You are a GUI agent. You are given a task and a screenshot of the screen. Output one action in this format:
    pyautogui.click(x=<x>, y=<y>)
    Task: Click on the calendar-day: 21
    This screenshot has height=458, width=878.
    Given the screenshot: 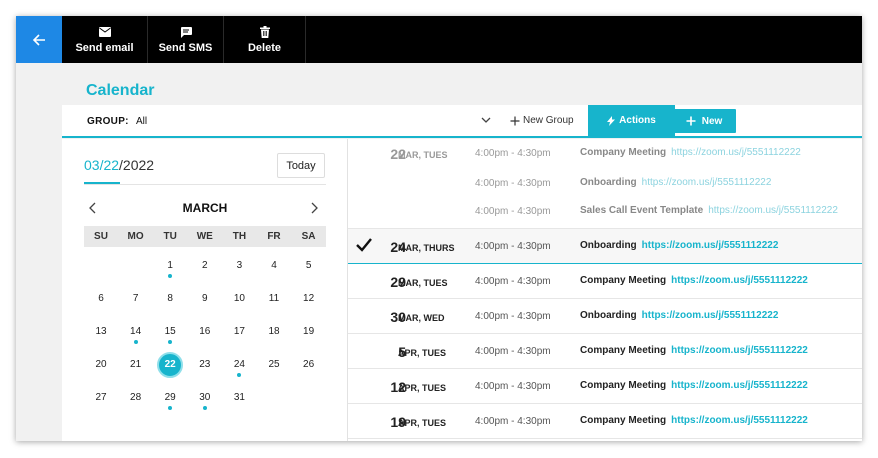 What is the action you would take?
    pyautogui.click(x=136, y=365)
    